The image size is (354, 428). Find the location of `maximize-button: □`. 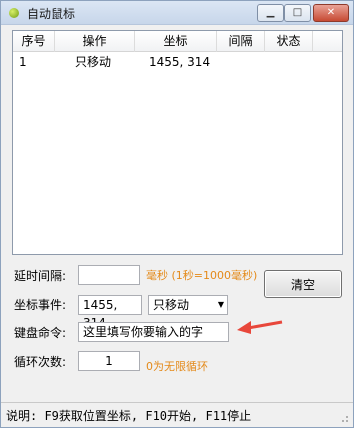

maximize-button: □ is located at coordinates (297, 13).